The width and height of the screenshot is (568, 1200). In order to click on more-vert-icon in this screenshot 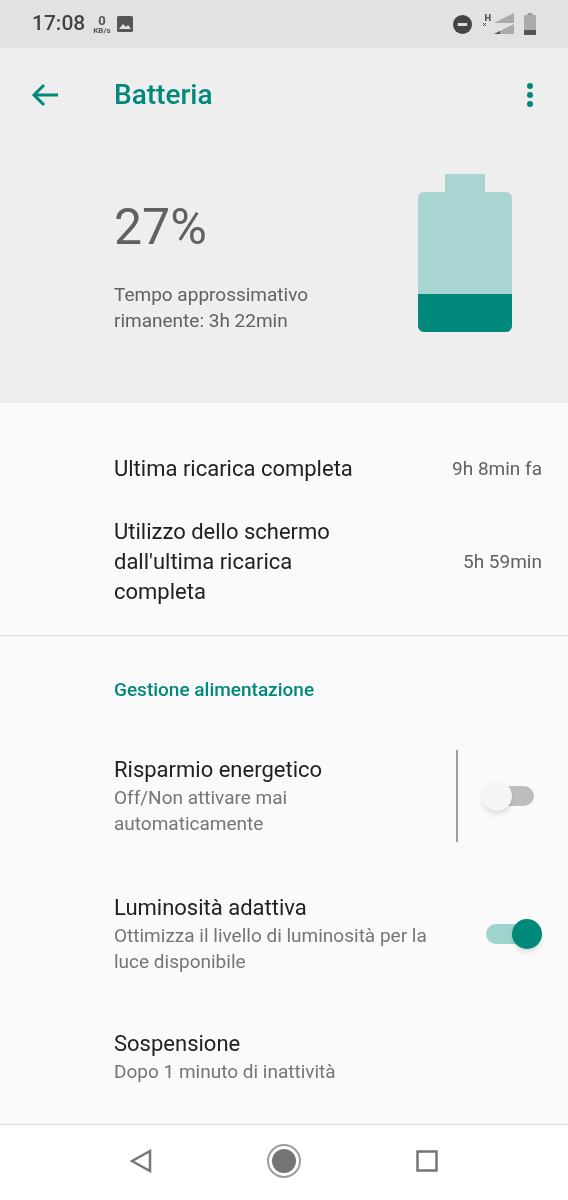, I will do `click(530, 95)`.